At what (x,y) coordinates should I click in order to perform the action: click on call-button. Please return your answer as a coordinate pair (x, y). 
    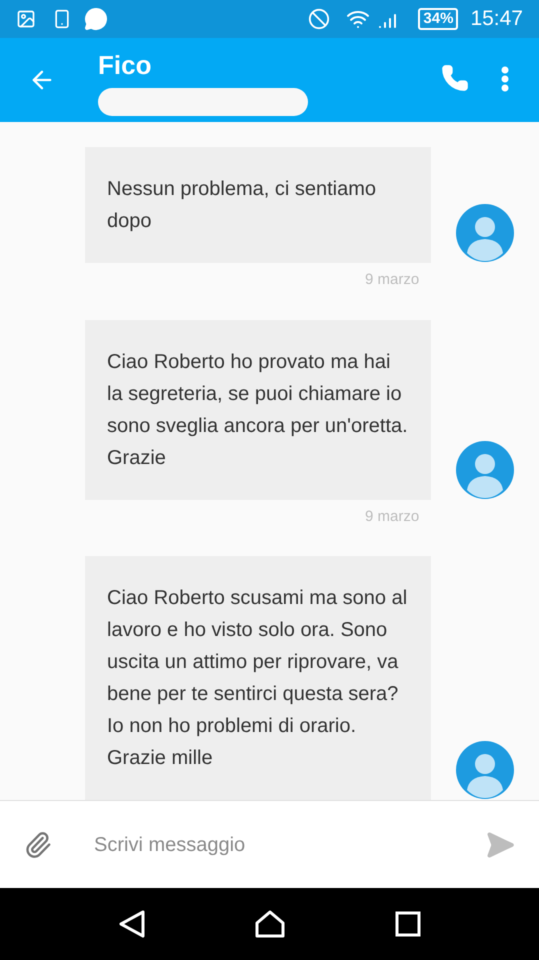
    Looking at the image, I should click on (455, 78).